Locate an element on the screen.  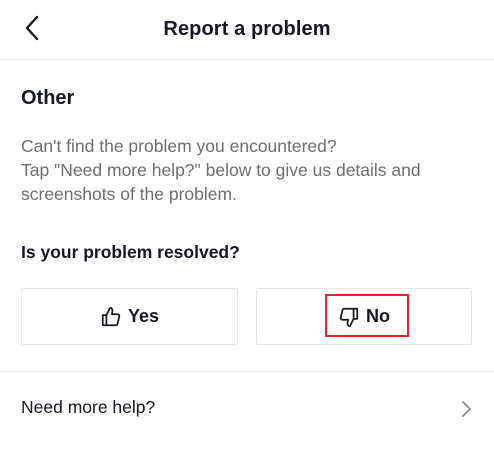
need-more-help-label: Need more help? is located at coordinates (88, 407).